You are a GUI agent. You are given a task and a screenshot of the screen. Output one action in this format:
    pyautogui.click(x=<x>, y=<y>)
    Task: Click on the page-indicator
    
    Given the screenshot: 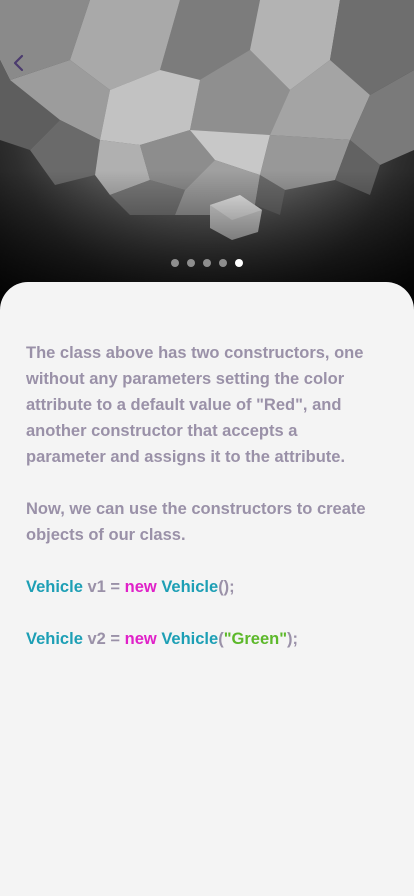 What is the action you would take?
    pyautogui.click(x=207, y=263)
    